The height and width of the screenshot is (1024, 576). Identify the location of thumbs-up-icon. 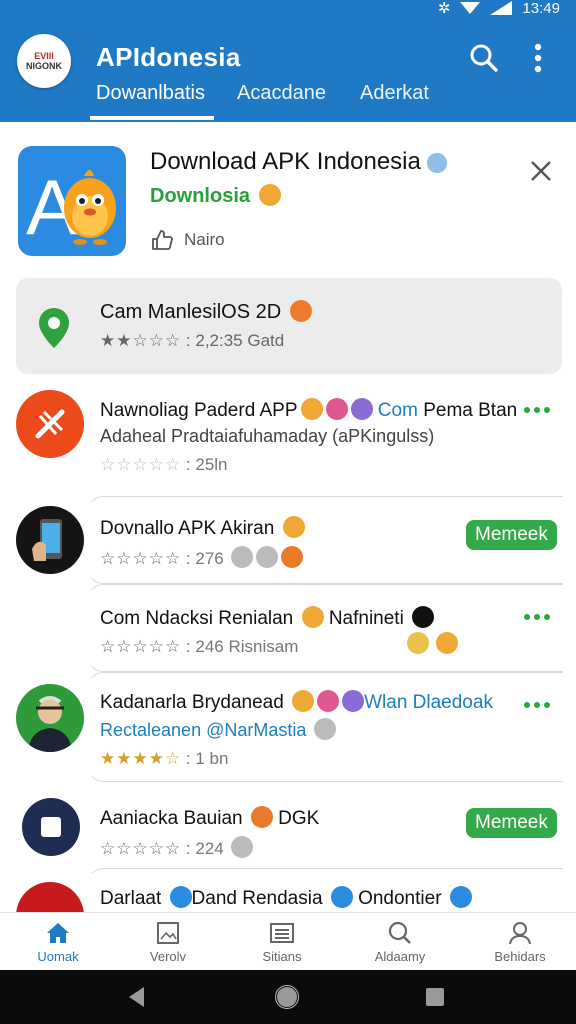
(162, 240).